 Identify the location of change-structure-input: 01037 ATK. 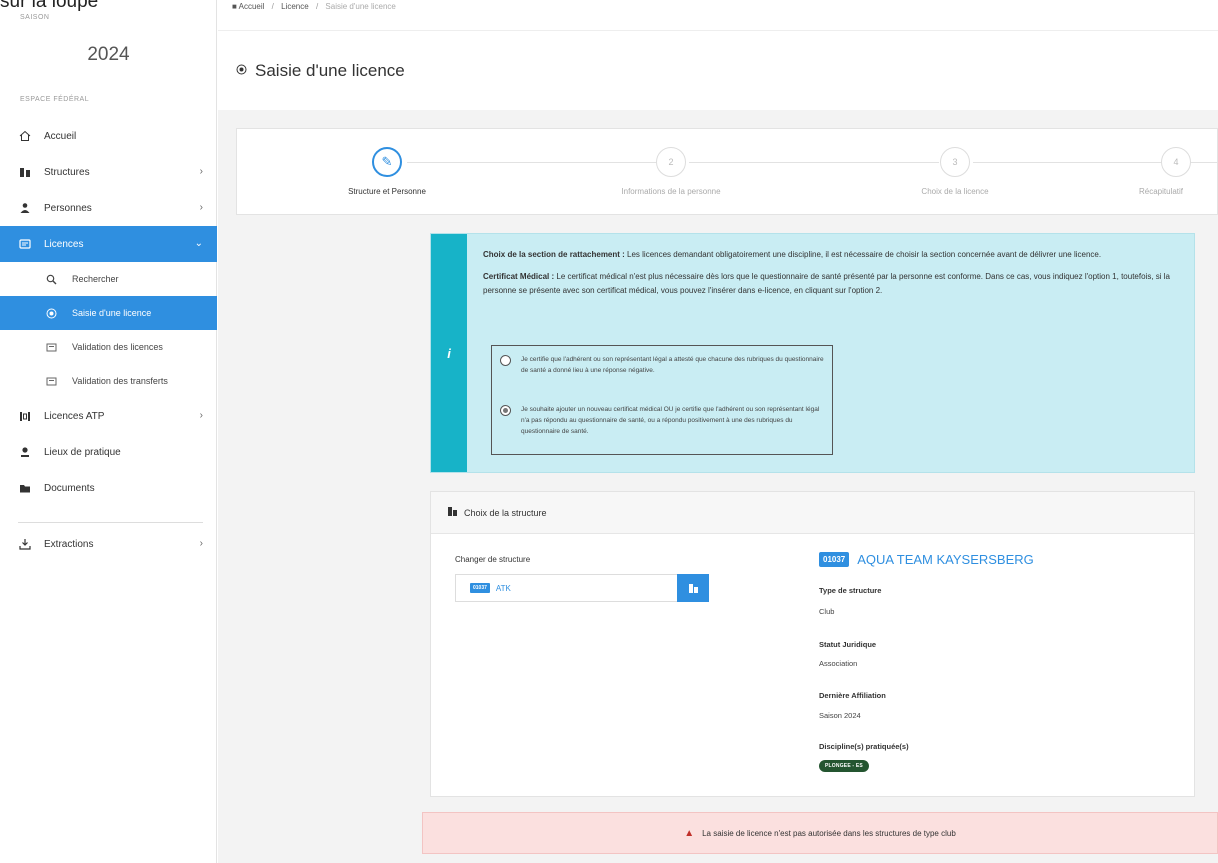
(582, 588).